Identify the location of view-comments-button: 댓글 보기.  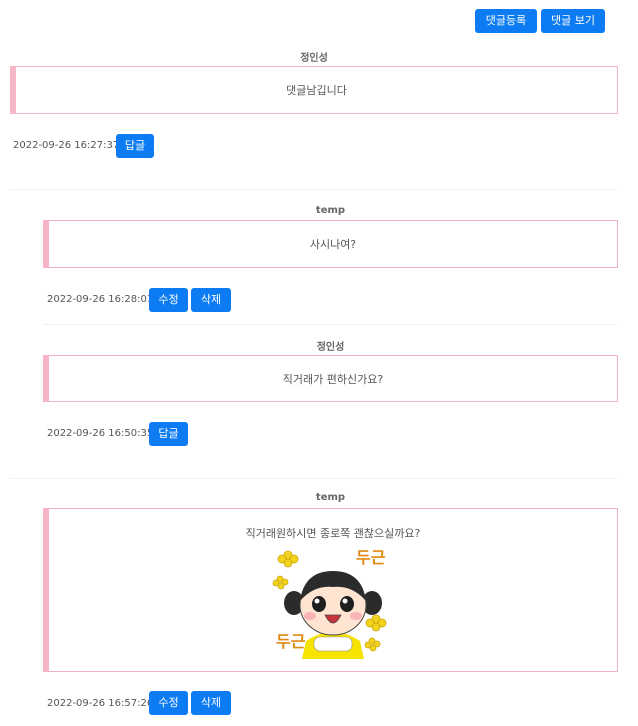
(573, 21).